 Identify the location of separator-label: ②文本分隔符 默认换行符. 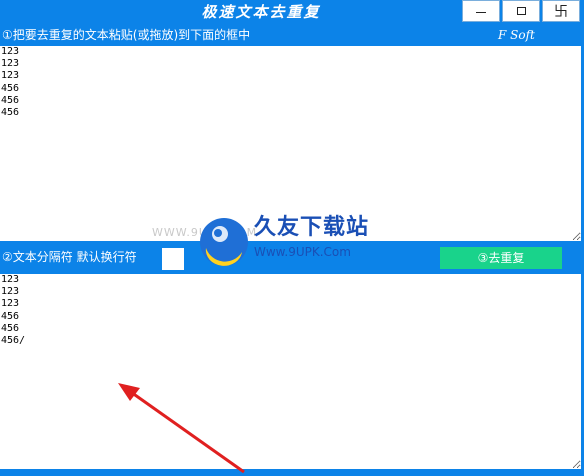
(69, 257).